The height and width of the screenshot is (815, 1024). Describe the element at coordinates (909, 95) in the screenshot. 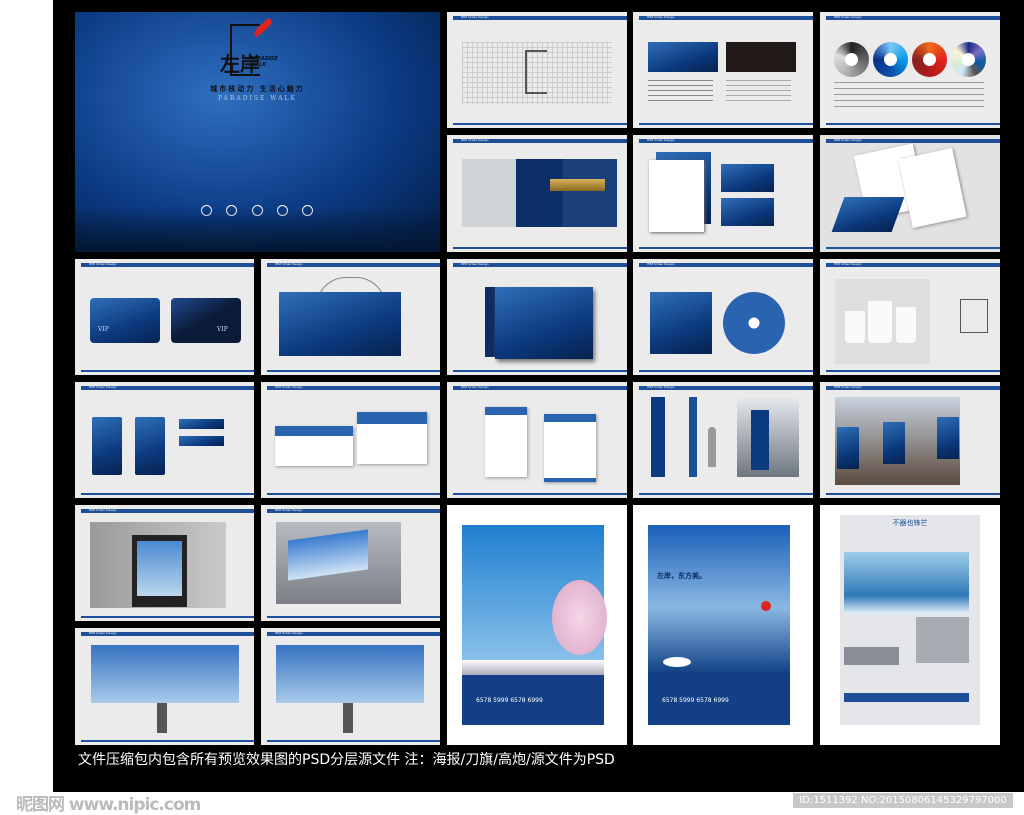

I see `color-specs` at that location.